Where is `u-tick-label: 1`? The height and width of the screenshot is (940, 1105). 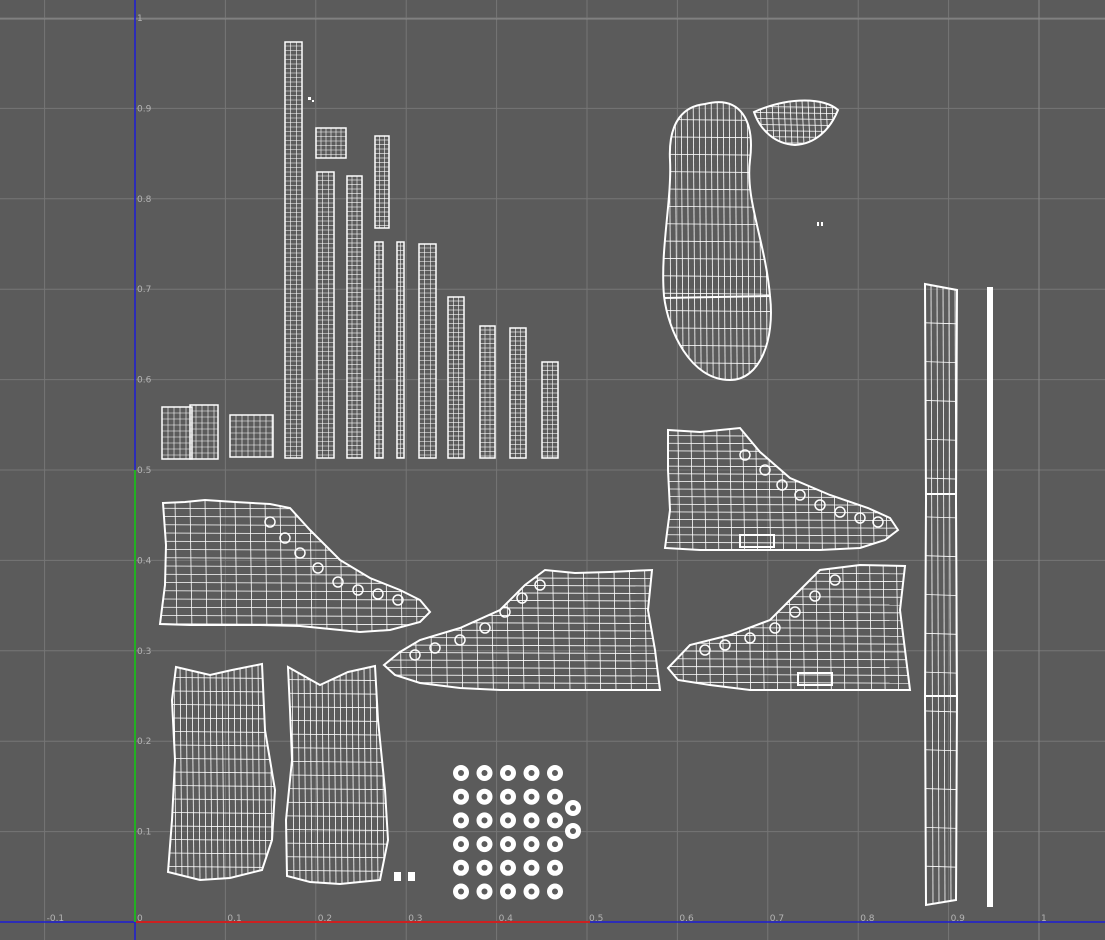 u-tick-label: 1 is located at coordinates (1044, 919).